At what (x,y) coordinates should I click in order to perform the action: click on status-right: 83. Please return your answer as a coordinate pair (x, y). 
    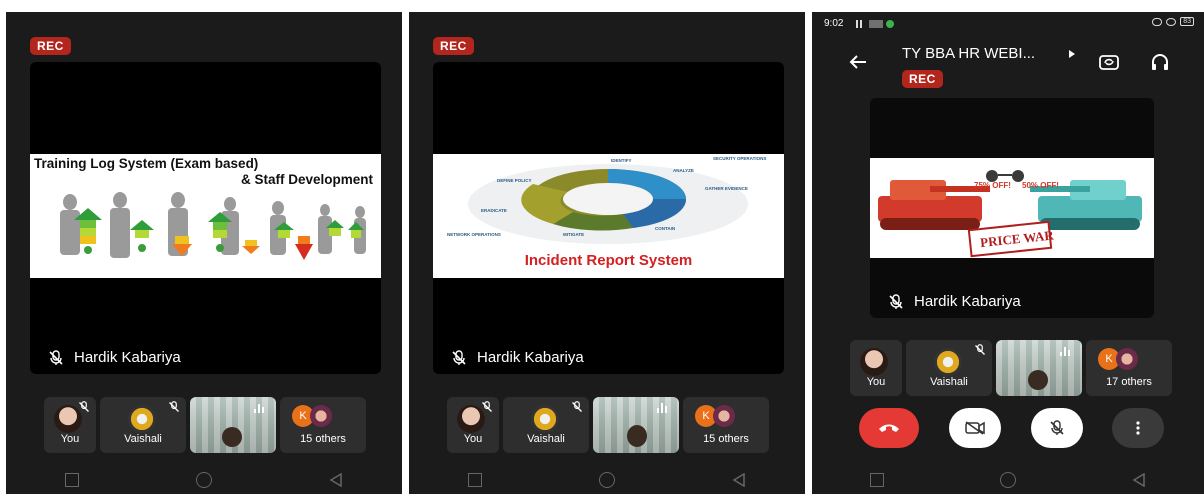
    Looking at the image, I should click on (1173, 21).